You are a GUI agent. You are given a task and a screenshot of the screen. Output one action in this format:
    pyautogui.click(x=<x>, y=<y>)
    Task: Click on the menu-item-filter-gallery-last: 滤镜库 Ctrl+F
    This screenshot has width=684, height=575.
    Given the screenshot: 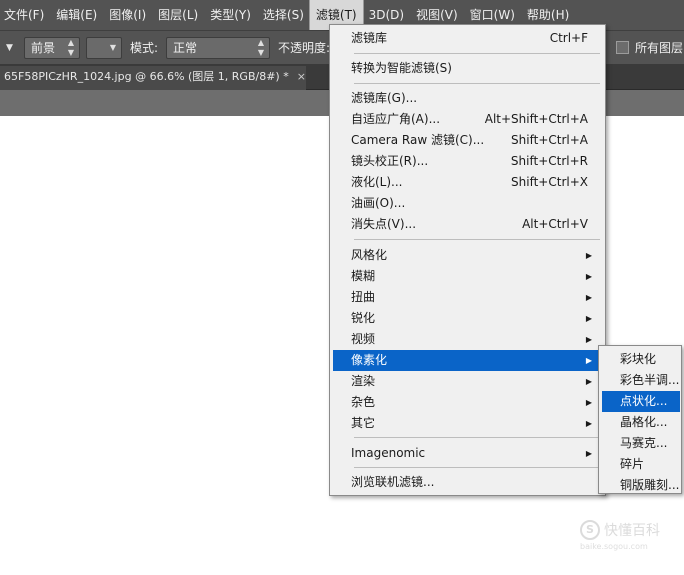 What is the action you would take?
    pyautogui.click(x=467, y=38)
    